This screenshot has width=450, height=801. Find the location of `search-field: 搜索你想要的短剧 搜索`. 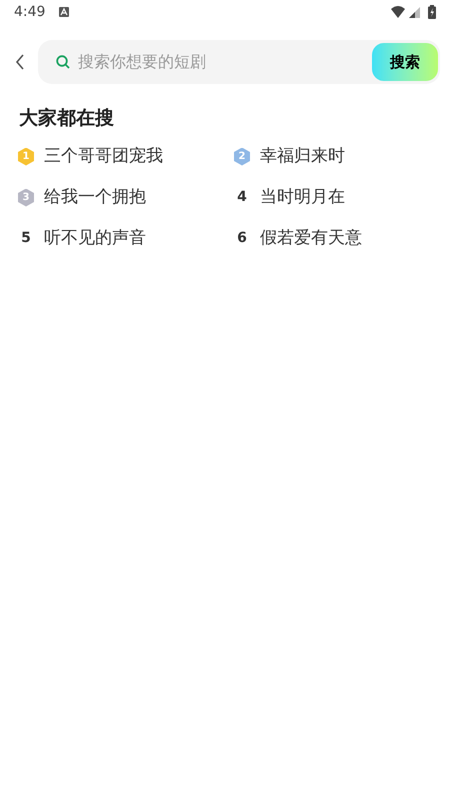

search-field: 搜索你想要的短剧 搜索 is located at coordinates (239, 62).